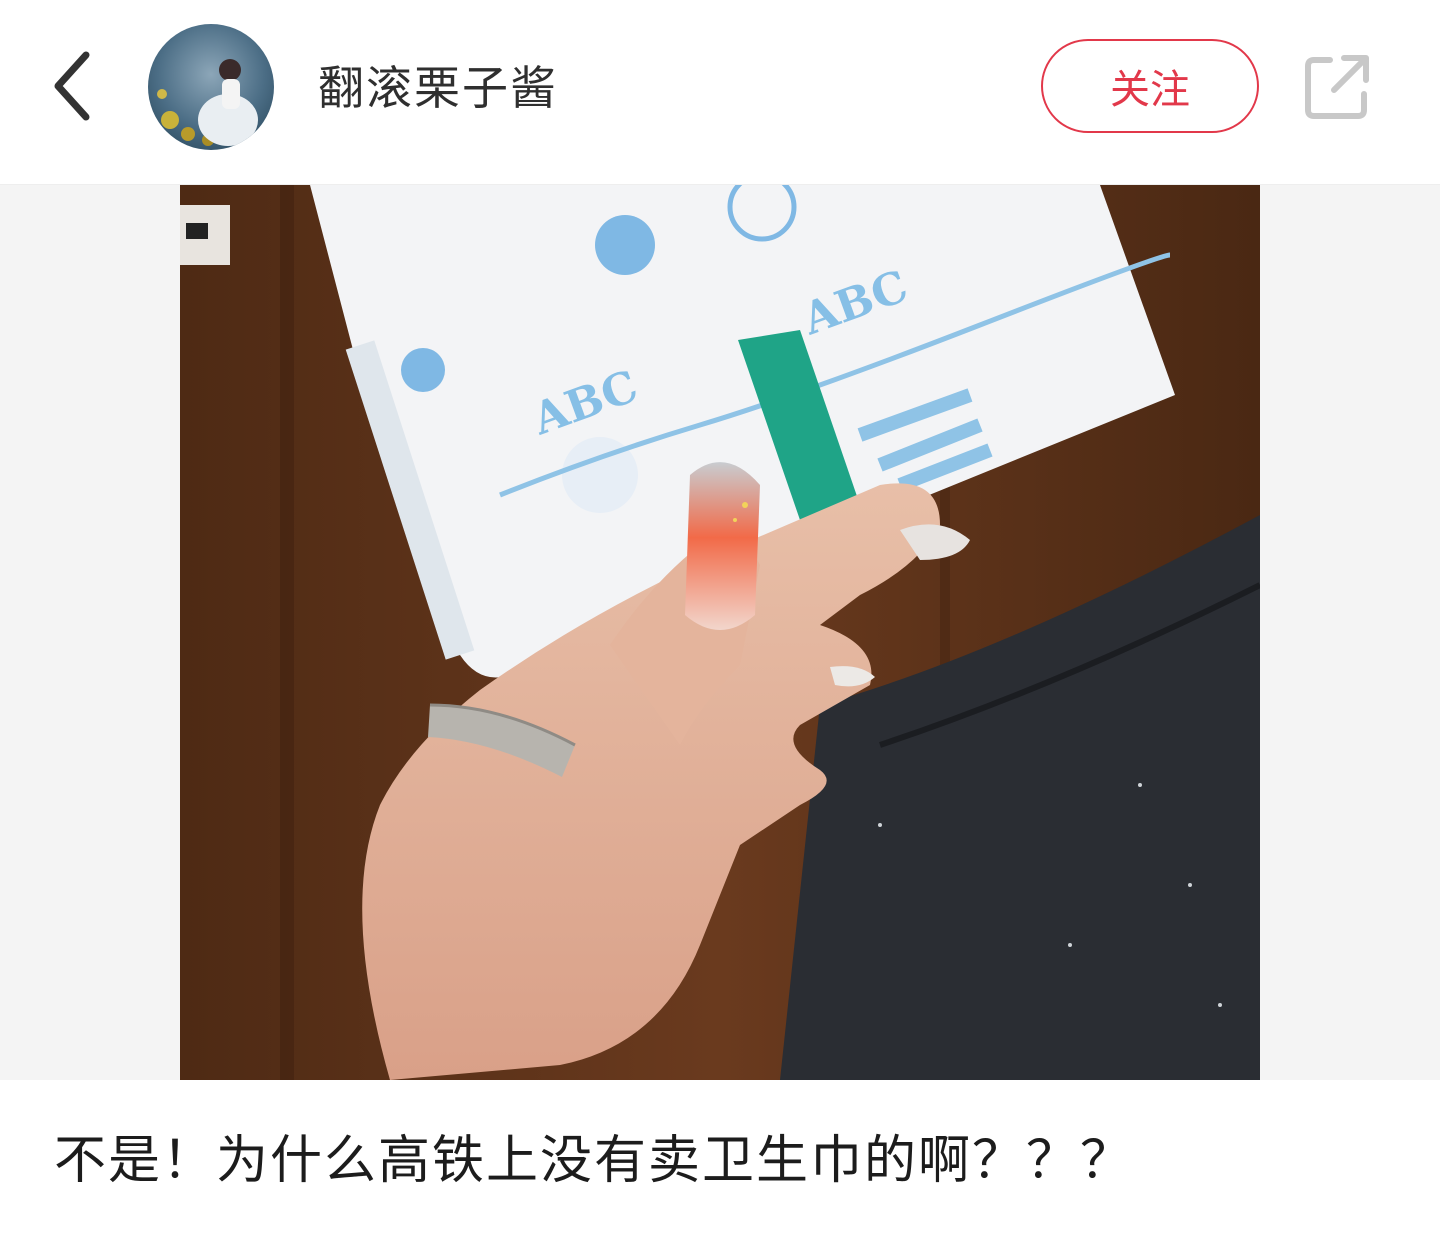 The height and width of the screenshot is (1234, 1440). Describe the element at coordinates (1150, 86) in the screenshot. I see `follow-button: 关注` at that location.